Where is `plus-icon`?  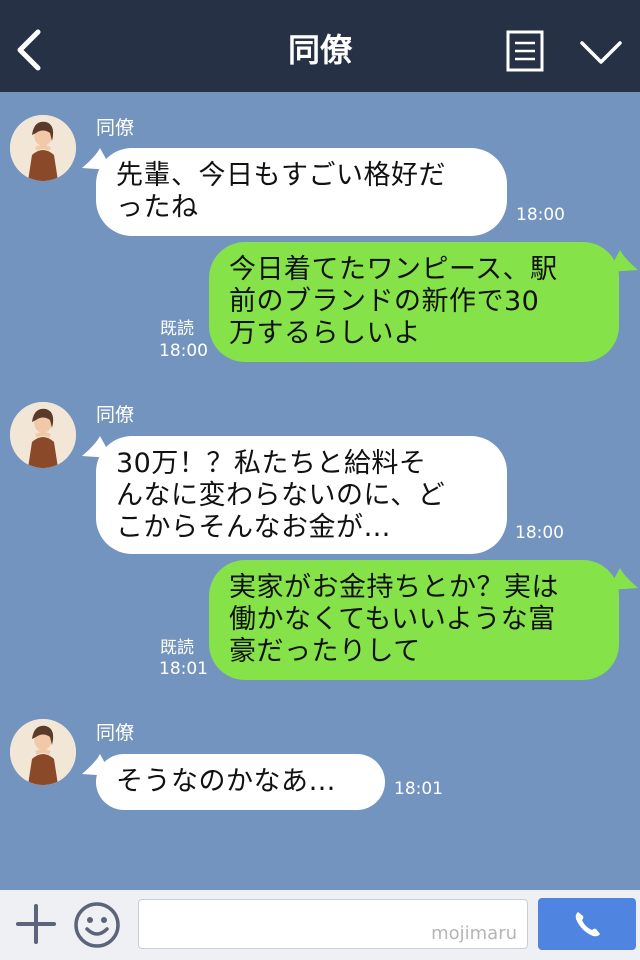 plus-icon is located at coordinates (36, 924).